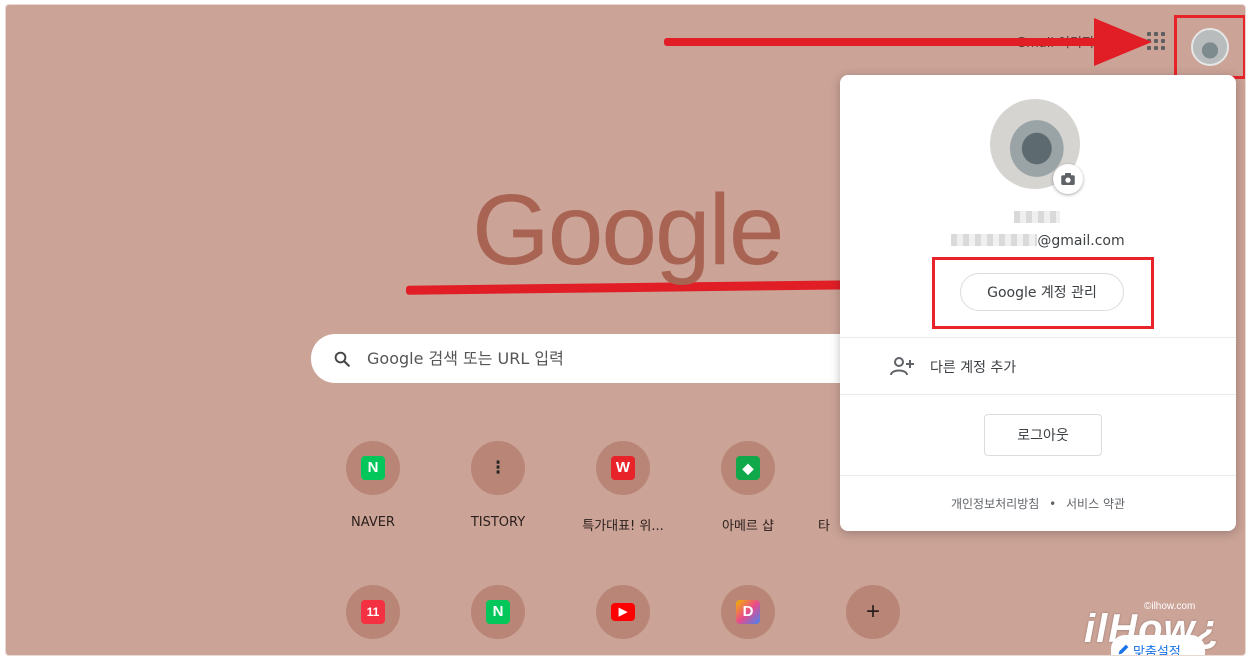 This screenshot has height=659, width=1250. I want to click on email-user-blurred, so click(994, 240).